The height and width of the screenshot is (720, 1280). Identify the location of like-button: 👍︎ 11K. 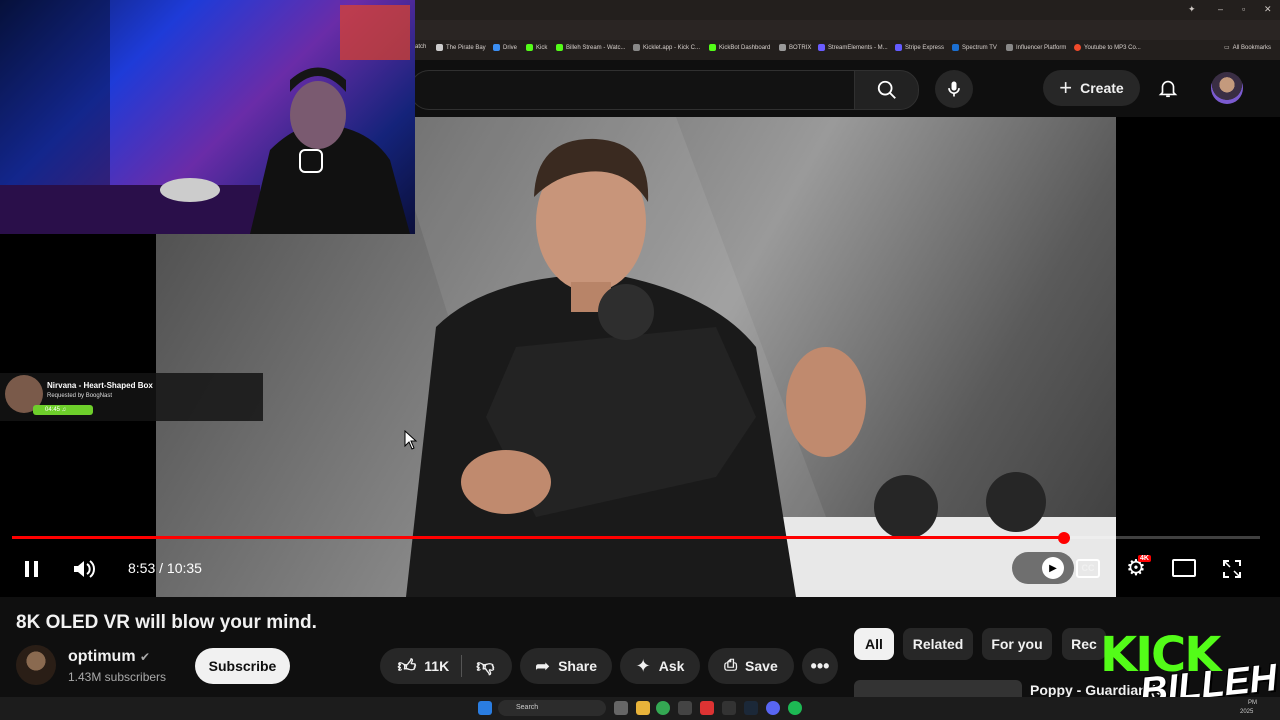
(430, 666).